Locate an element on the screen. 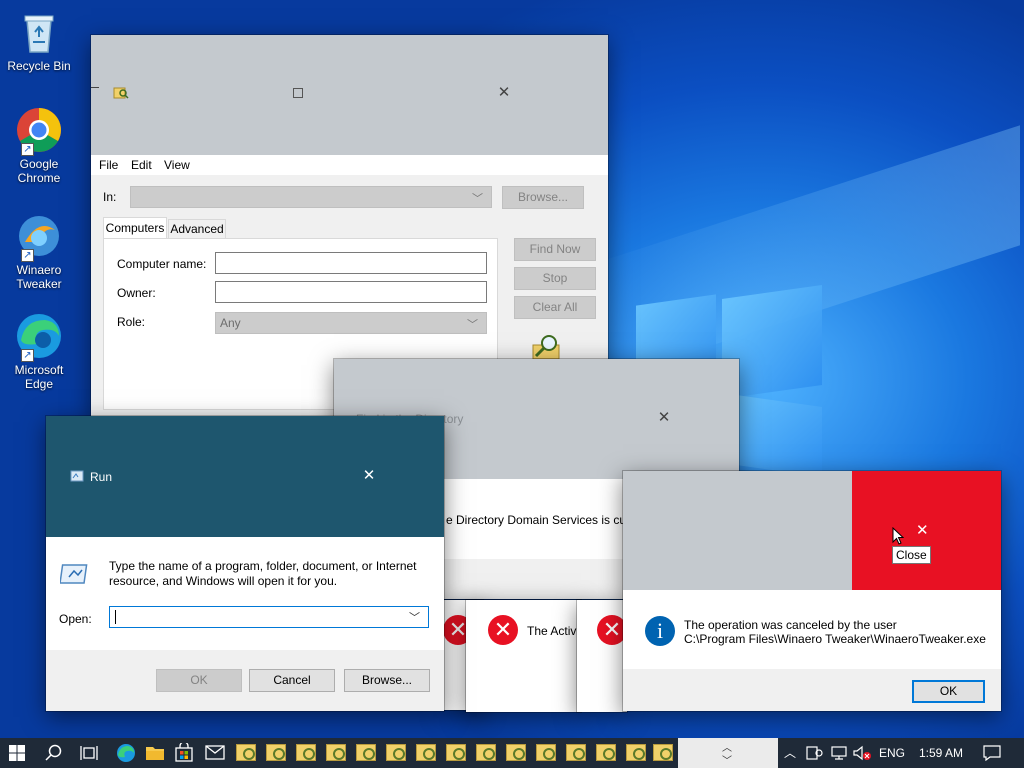 This screenshot has height=768, width=1024. menu-bar: File Edit View is located at coordinates (349, 165).